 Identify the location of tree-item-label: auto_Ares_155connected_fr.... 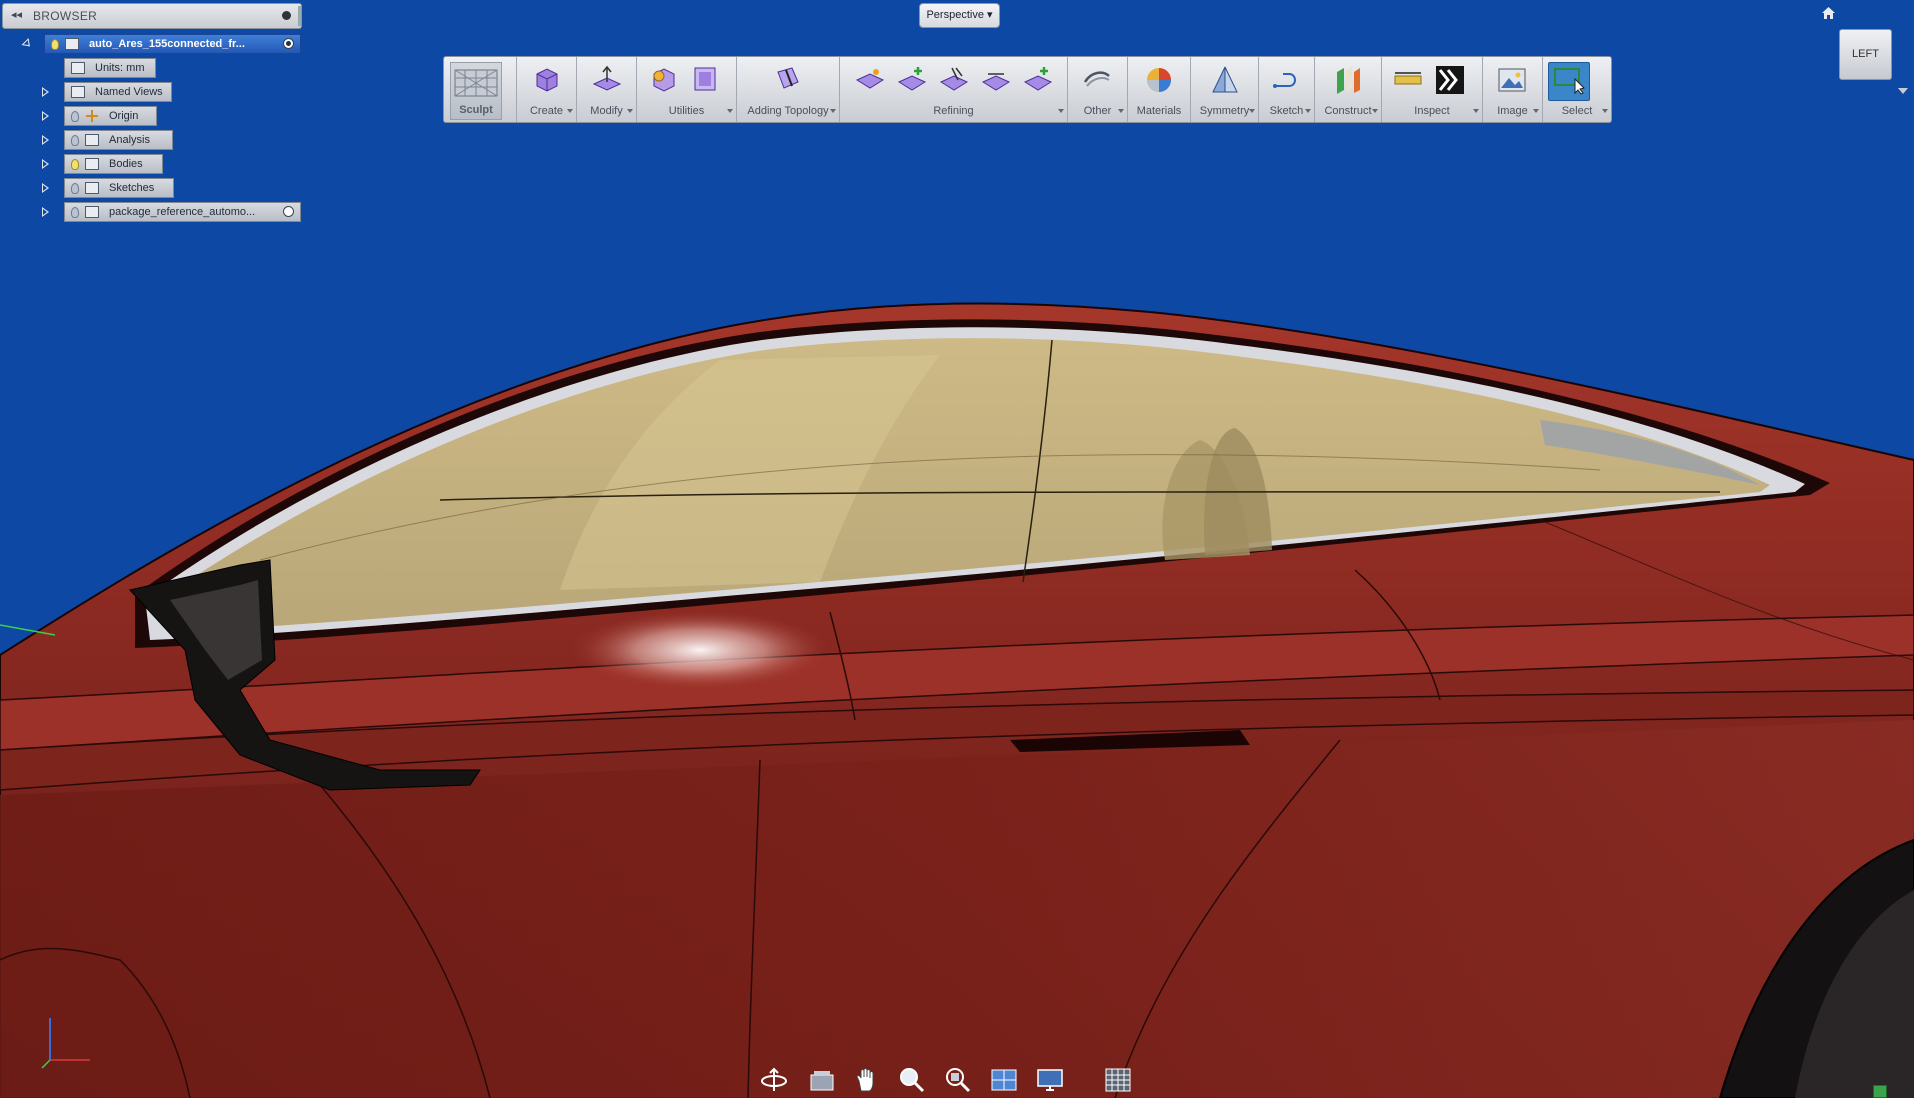
(167, 44).